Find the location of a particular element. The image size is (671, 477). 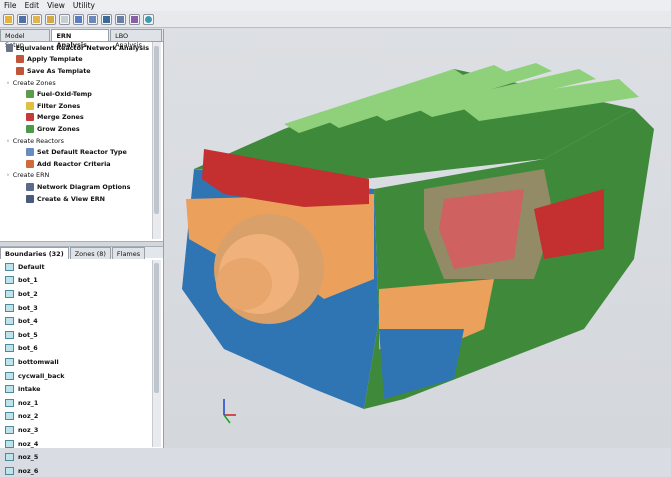

tree-item-merge-zones: Merge Zones is located at coordinates (75, 118).